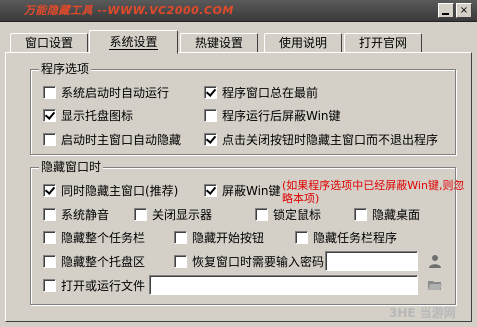 This screenshot has width=477, height=327. I want to click on checkbox-close-to-hide: 点击关闭按钮时隐藏主窗口而不退出程序, so click(321, 140).